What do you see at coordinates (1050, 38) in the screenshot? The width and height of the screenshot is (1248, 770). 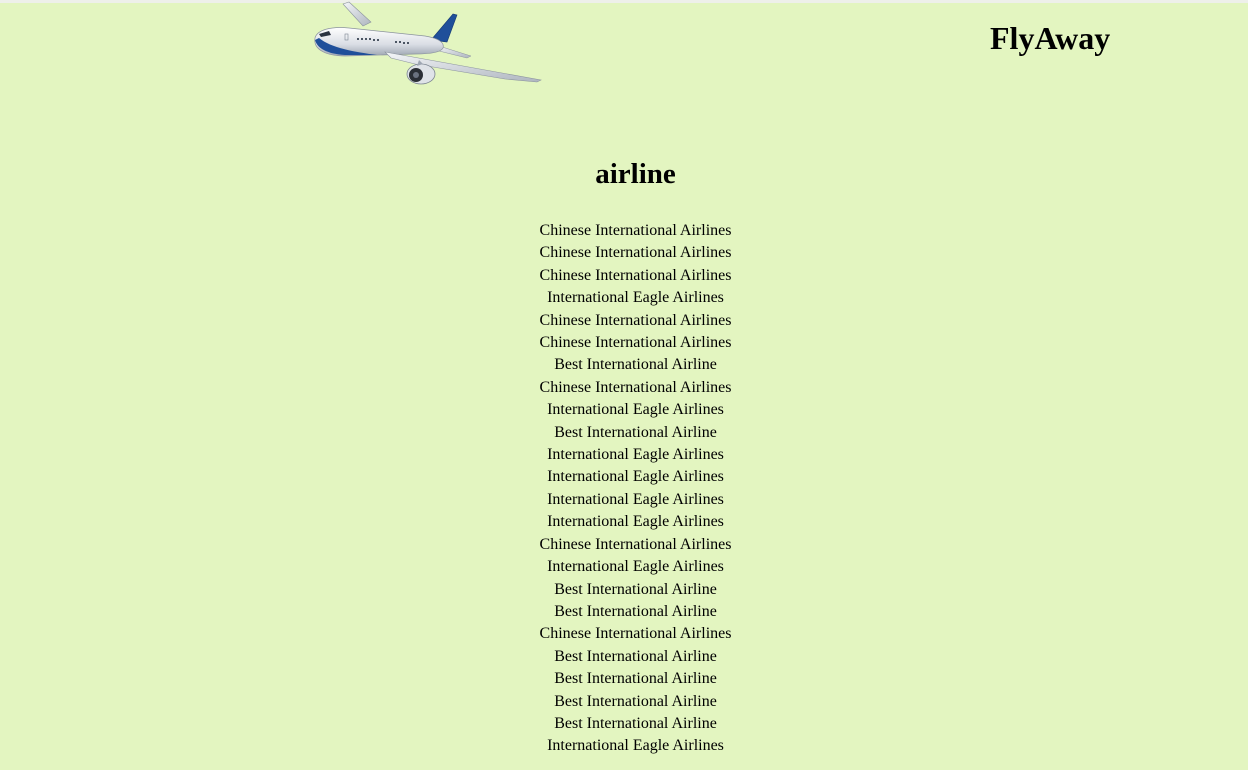 I see `brand-title: FlyAway` at bounding box center [1050, 38].